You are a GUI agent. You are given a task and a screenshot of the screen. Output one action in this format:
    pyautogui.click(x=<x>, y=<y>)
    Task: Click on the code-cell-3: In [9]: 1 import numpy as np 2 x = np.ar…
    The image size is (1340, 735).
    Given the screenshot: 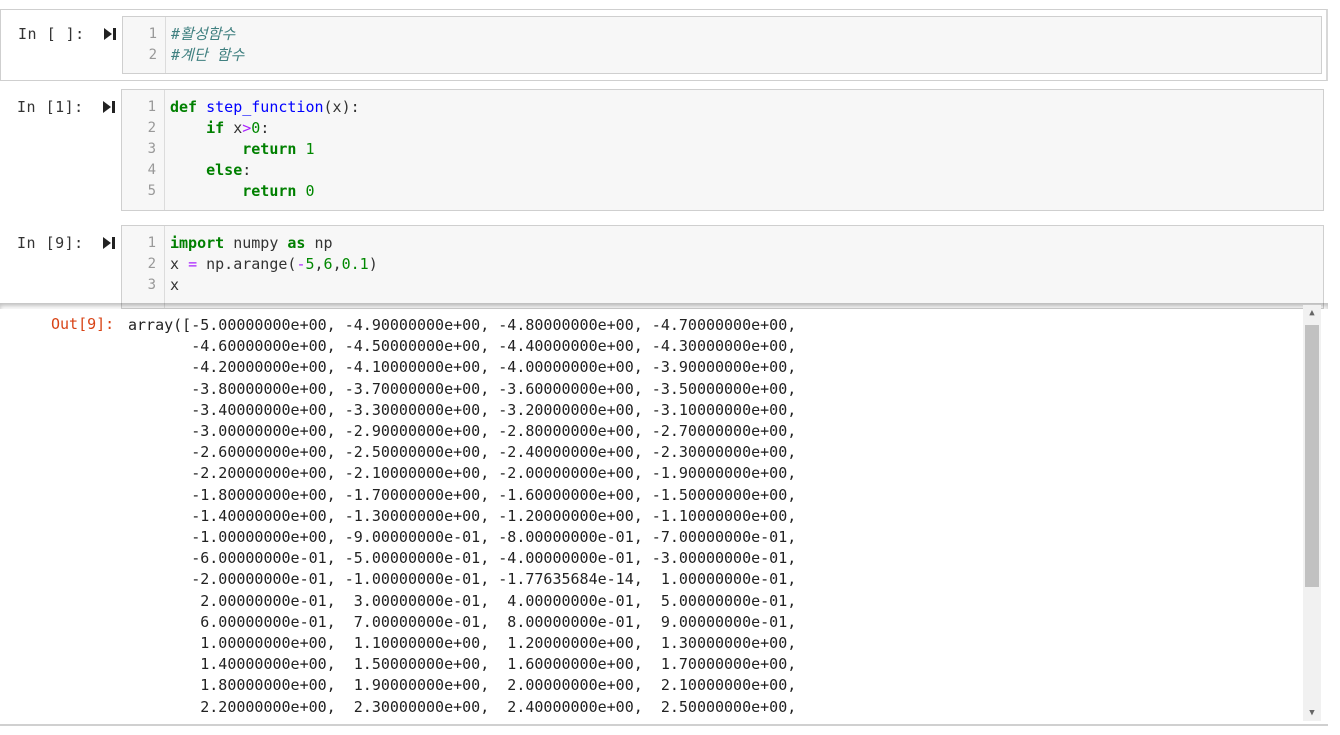 What is the action you would take?
    pyautogui.click(x=664, y=263)
    